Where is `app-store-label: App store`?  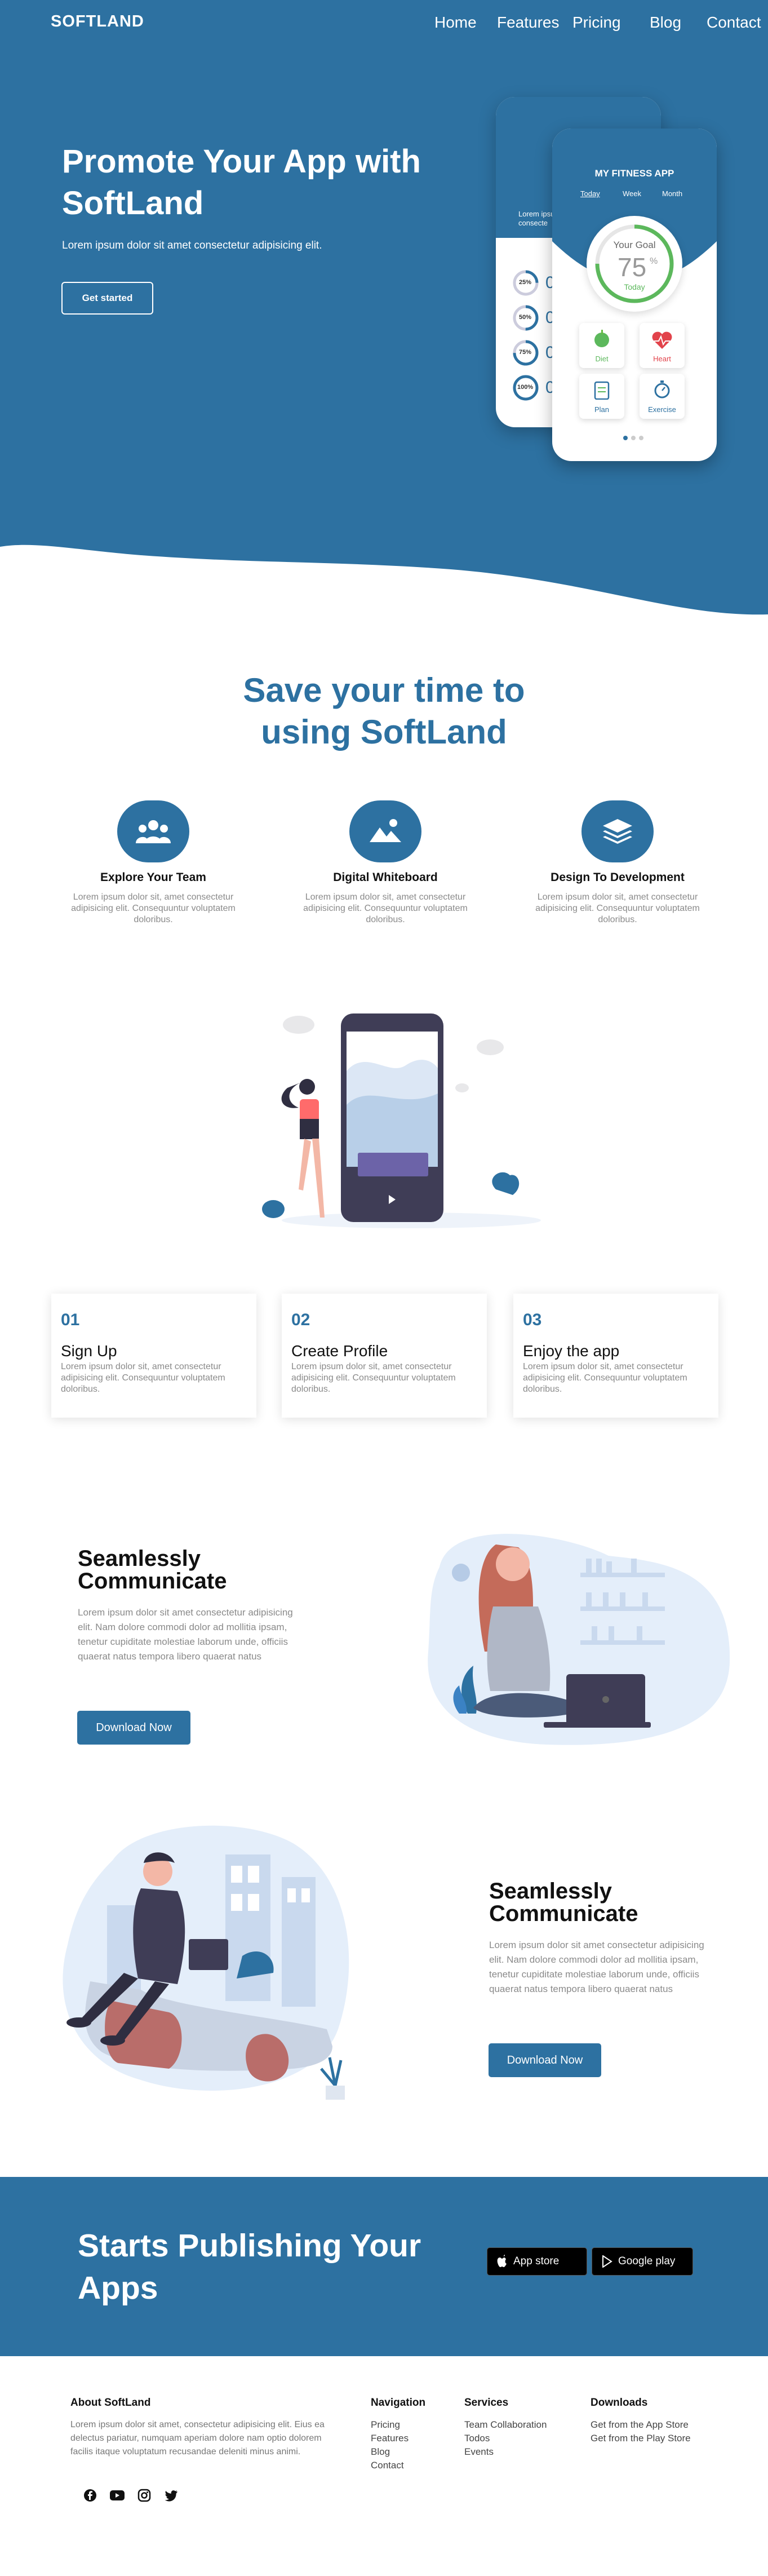 app-store-label: App store is located at coordinates (536, 2261).